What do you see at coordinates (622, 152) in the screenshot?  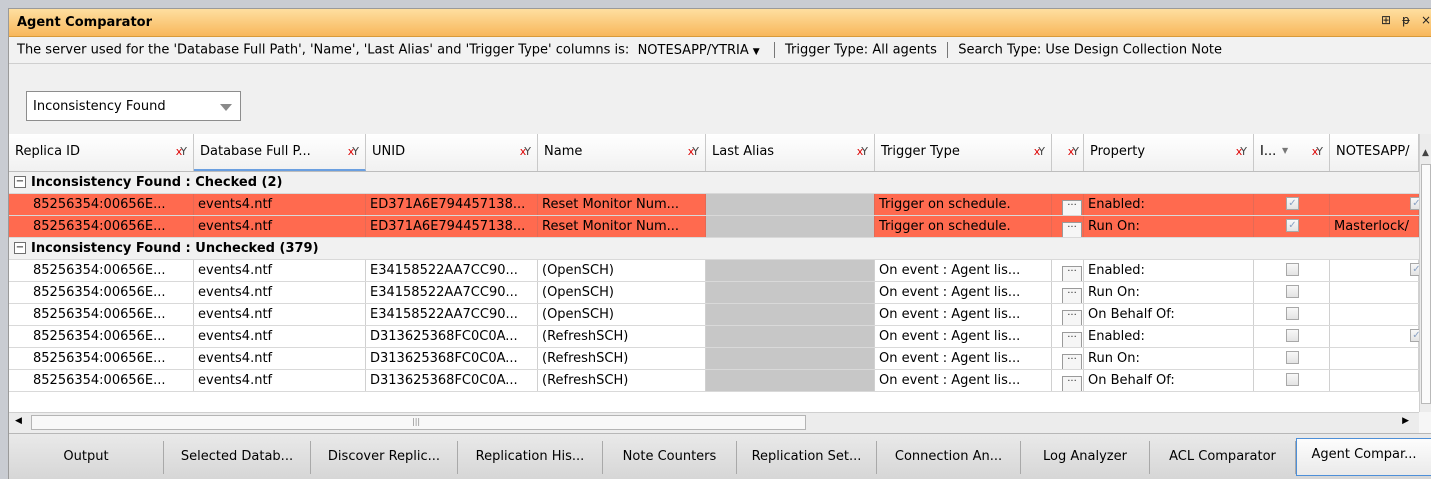 I see `header-col-name: Name xY` at bounding box center [622, 152].